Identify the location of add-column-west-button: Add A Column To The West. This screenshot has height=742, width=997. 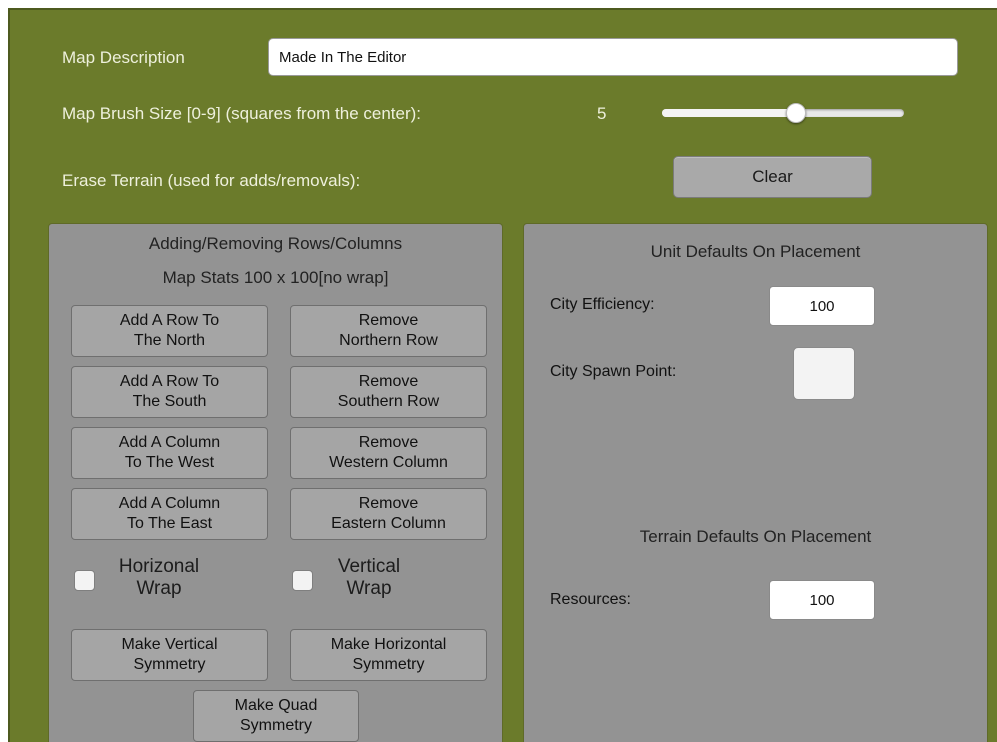
(169, 453).